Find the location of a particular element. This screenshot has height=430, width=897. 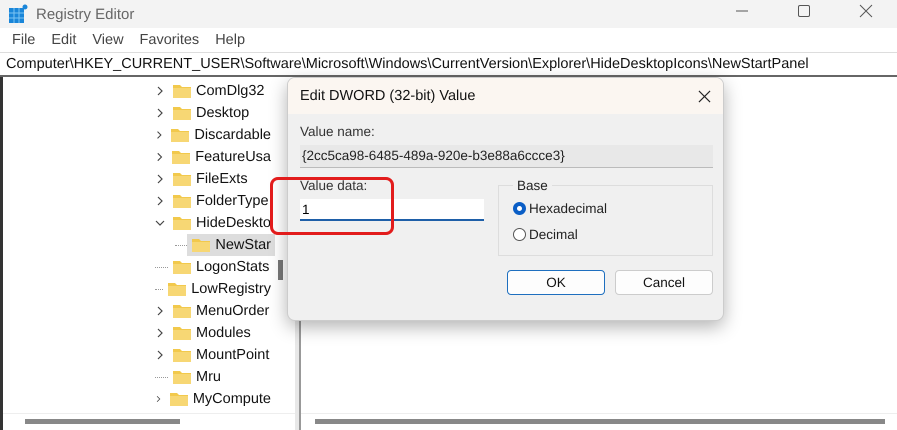

value-data-field: 1 is located at coordinates (392, 210).